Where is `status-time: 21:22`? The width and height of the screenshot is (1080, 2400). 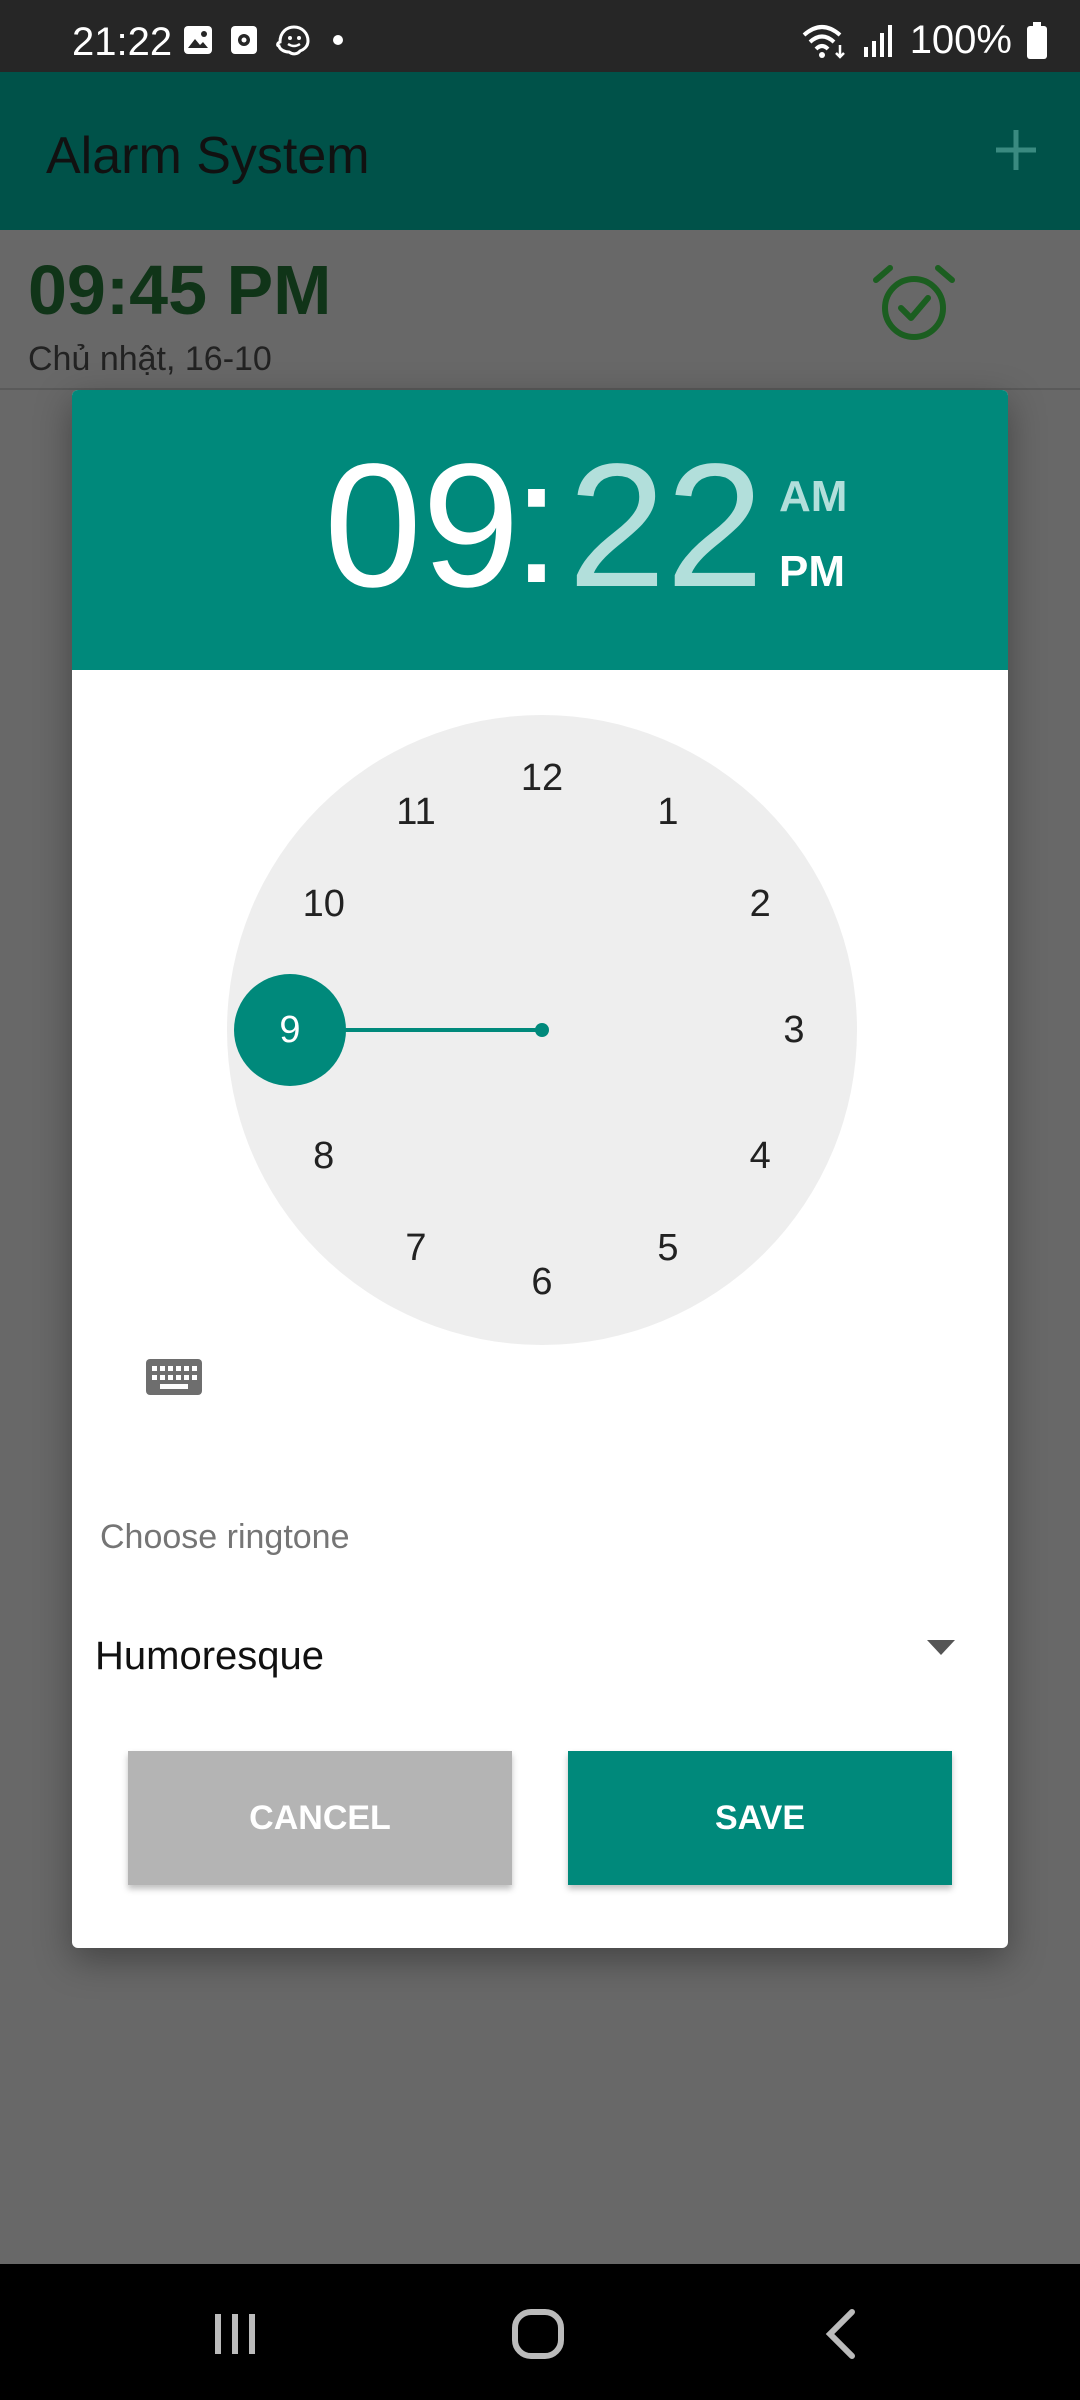
status-time: 21:22 is located at coordinates (122, 42).